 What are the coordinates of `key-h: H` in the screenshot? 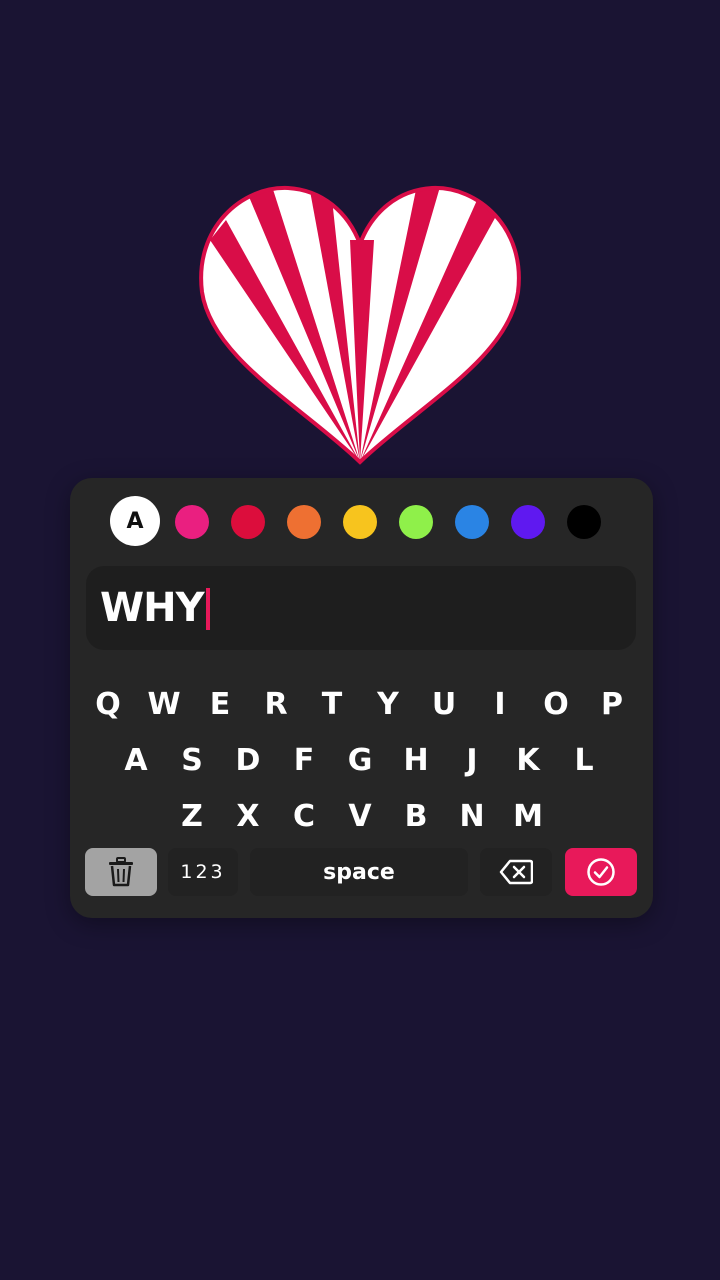 It's located at (416, 760).